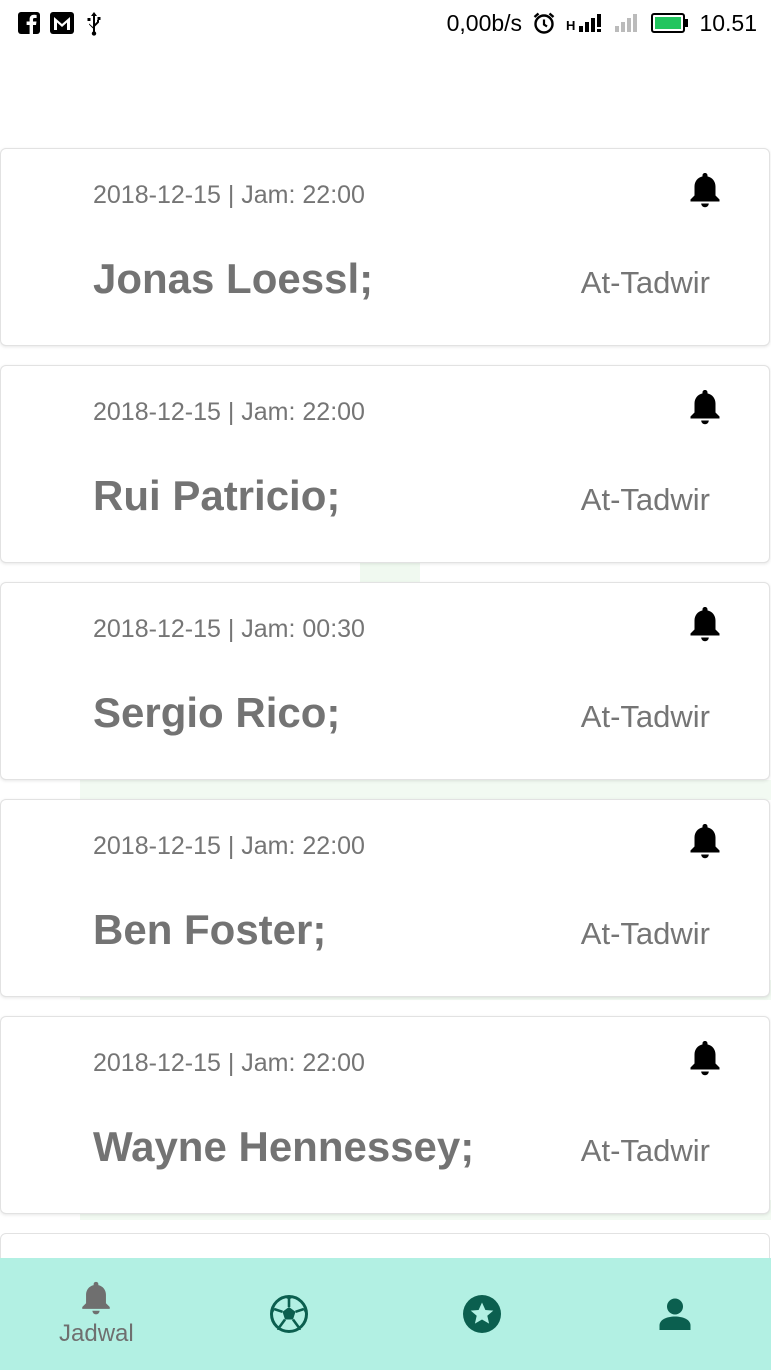 The image size is (771, 1370). What do you see at coordinates (217, 495) in the screenshot?
I see `player-name: Rui Patricio;` at bounding box center [217, 495].